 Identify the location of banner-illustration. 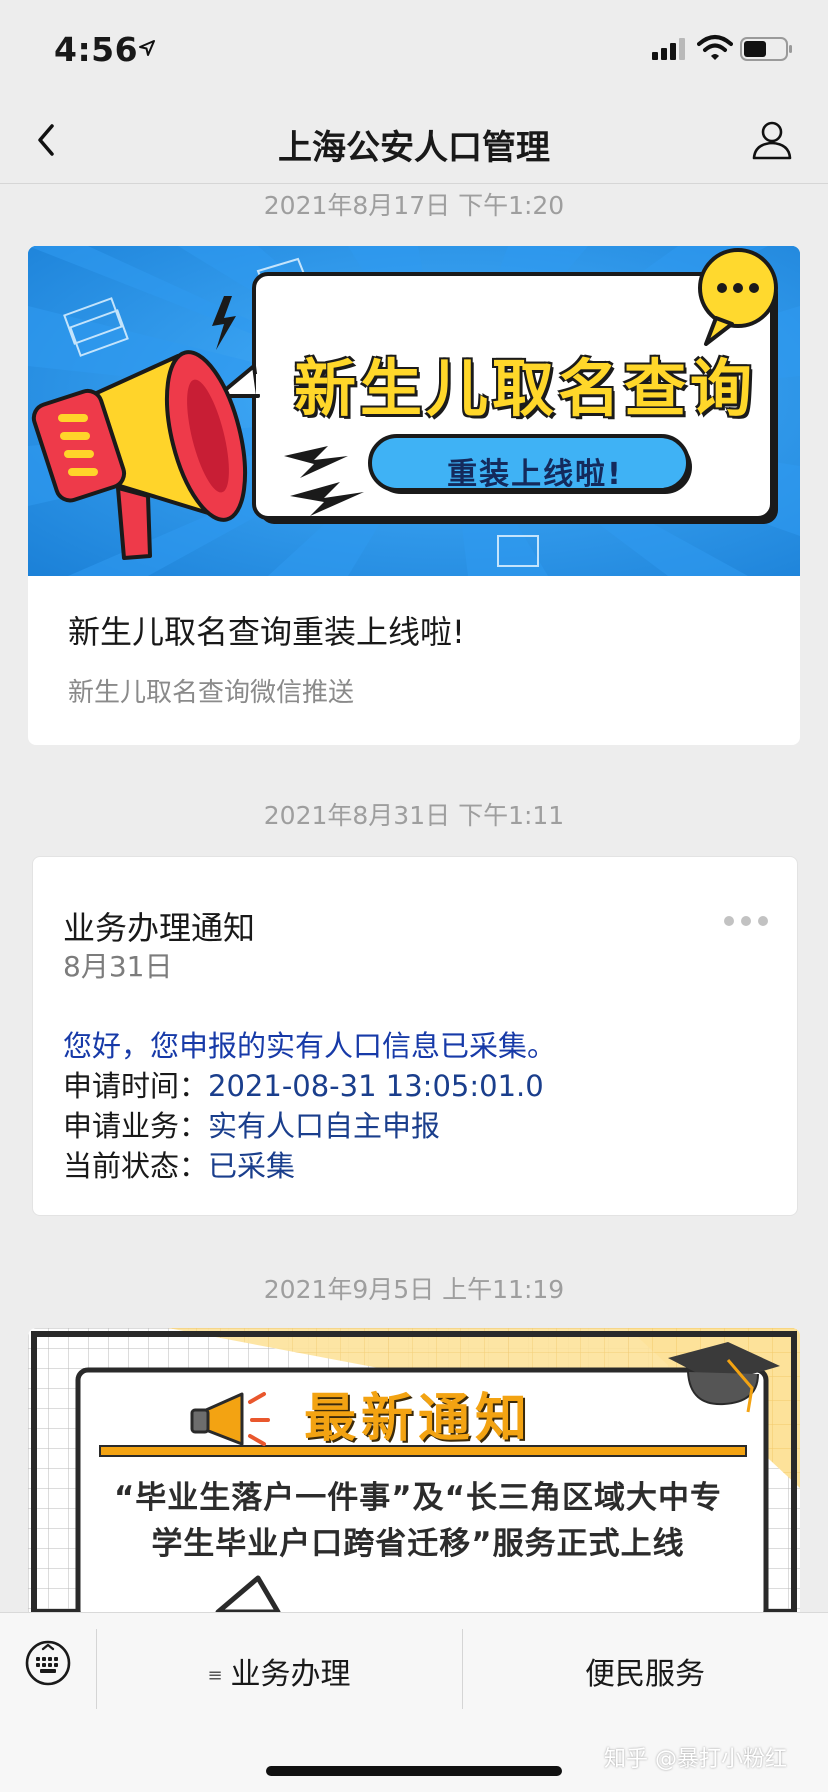
(414, 1470).